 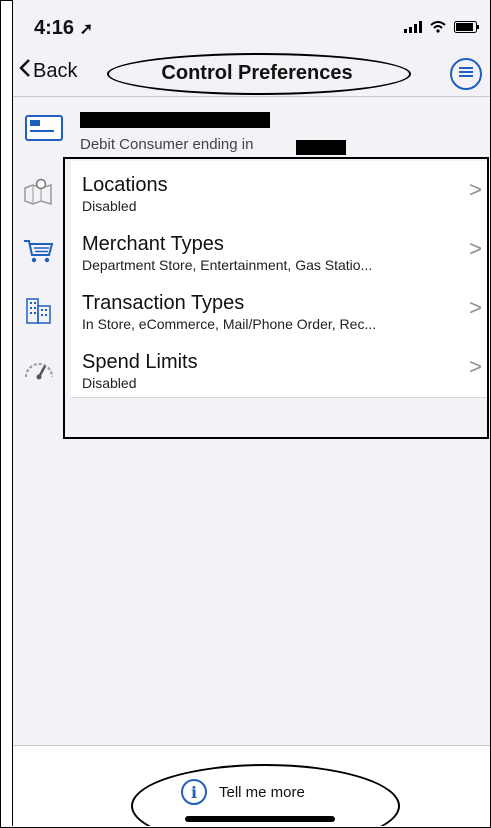 I want to click on signal-icon, so click(x=413, y=29).